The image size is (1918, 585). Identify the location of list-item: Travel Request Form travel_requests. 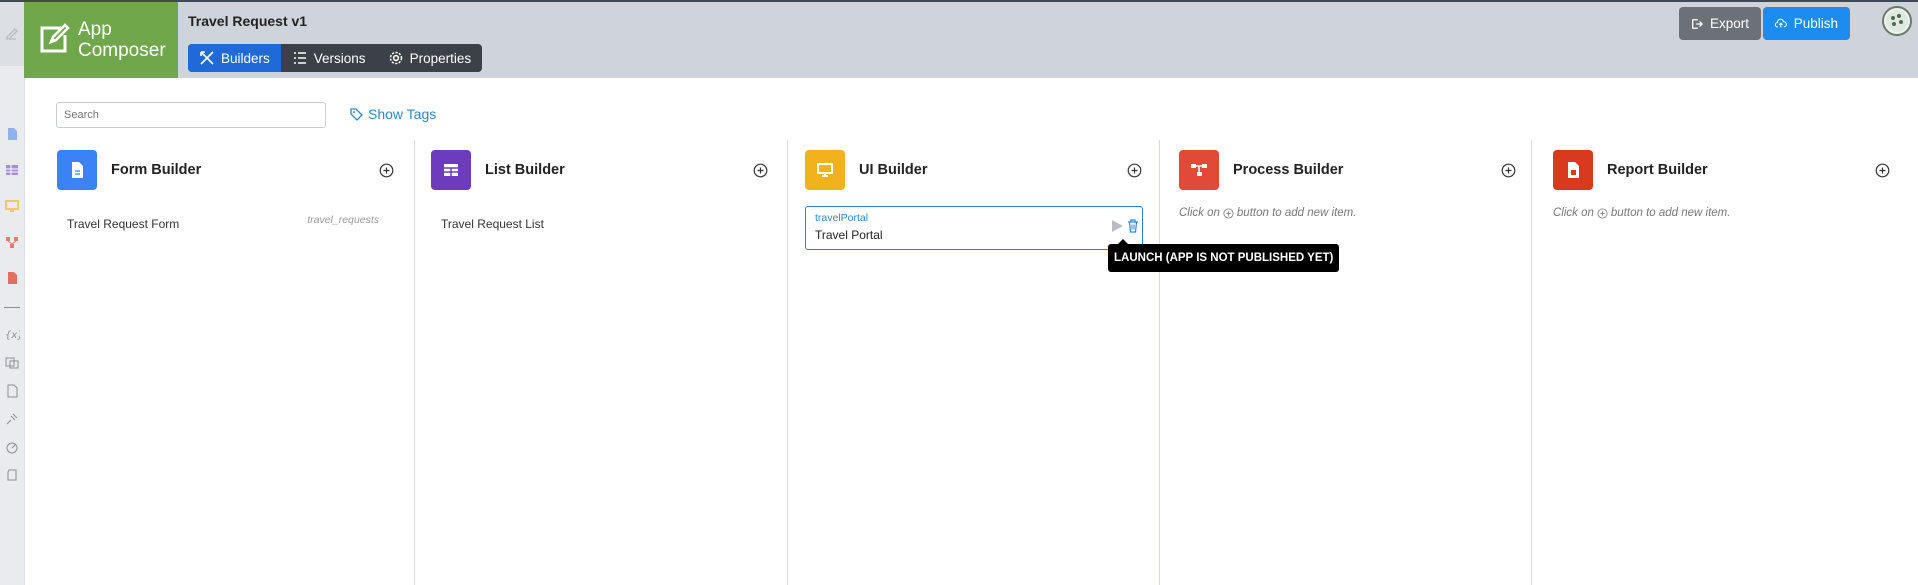
(218, 224).